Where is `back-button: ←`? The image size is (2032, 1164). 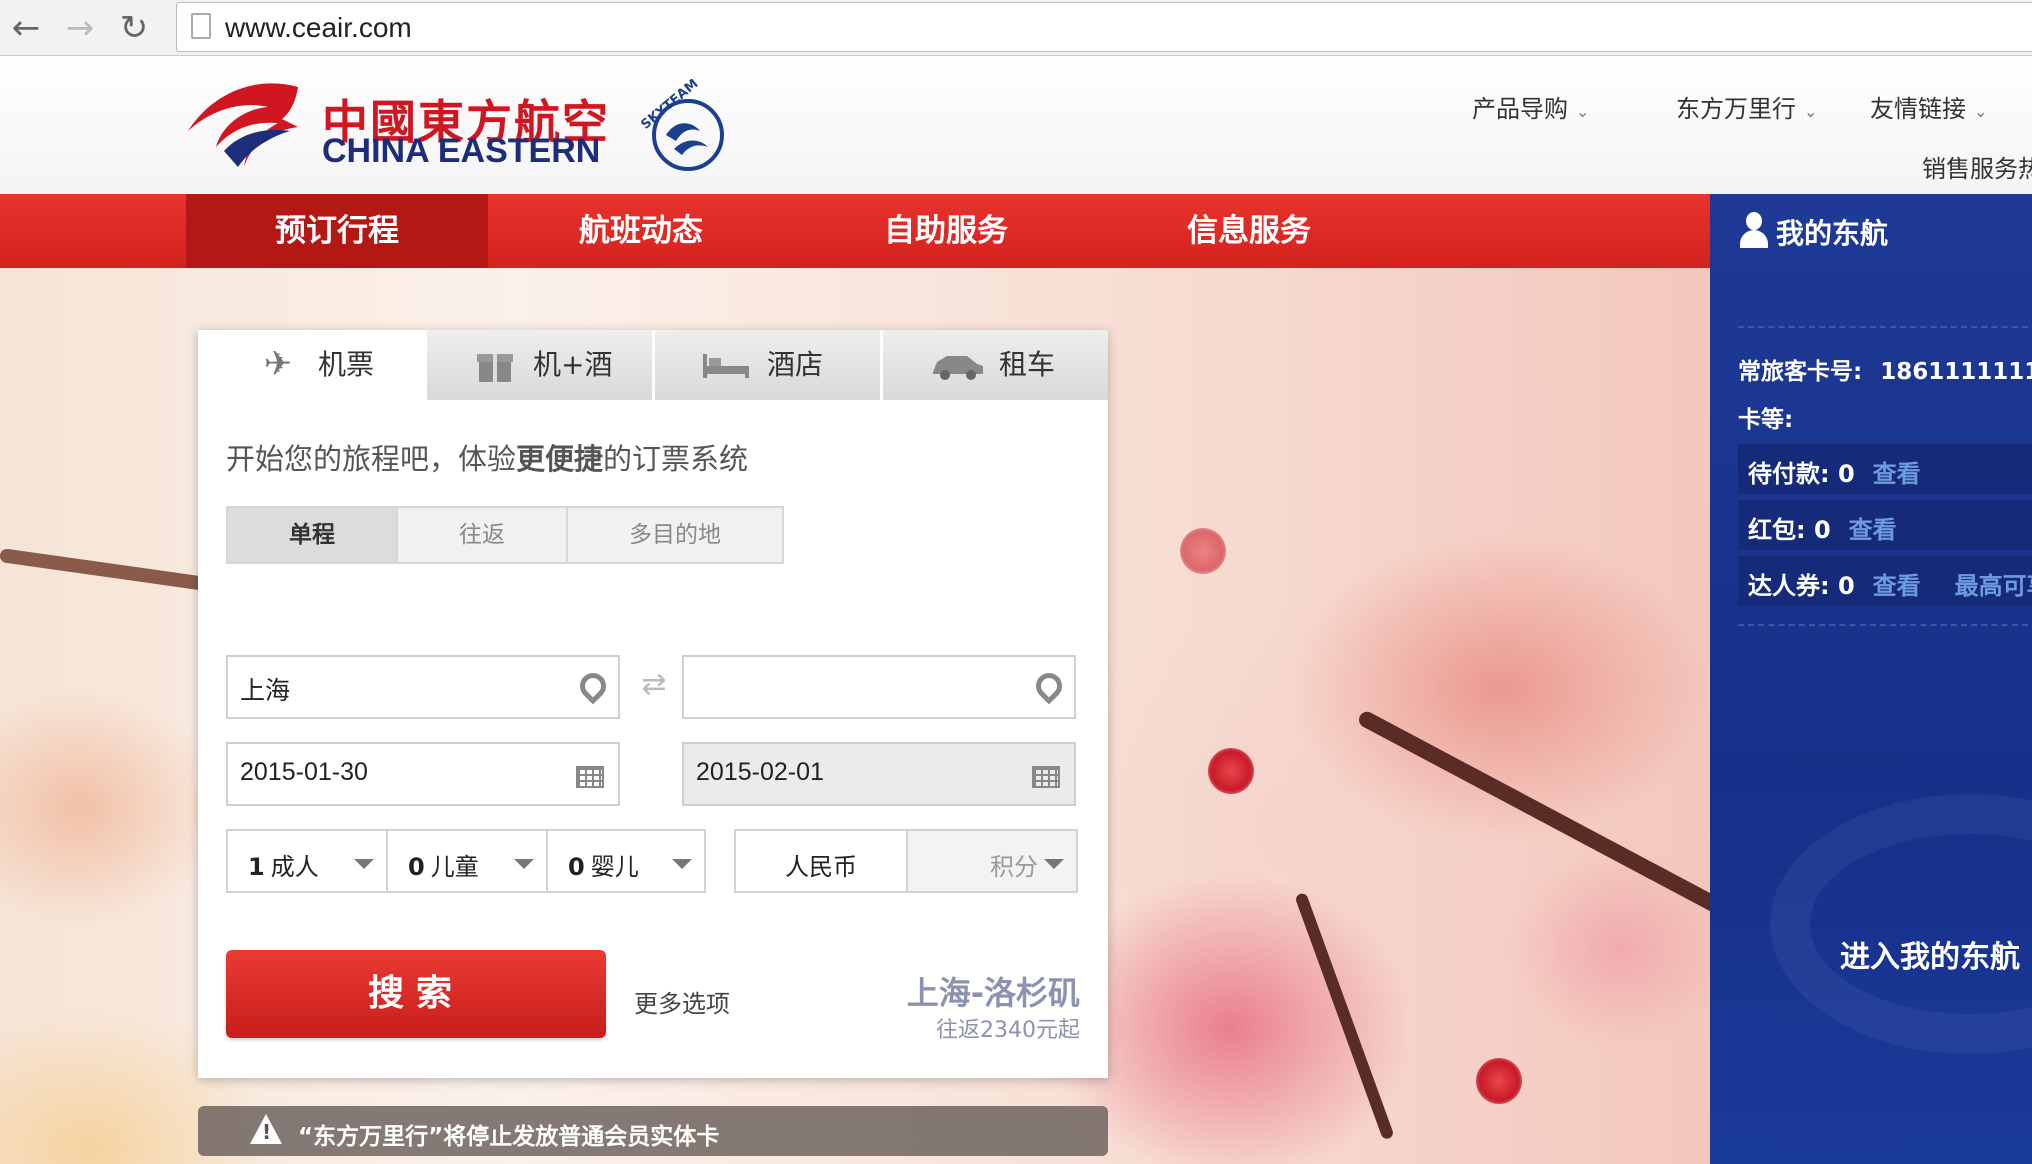 back-button: ← is located at coordinates (26, 28).